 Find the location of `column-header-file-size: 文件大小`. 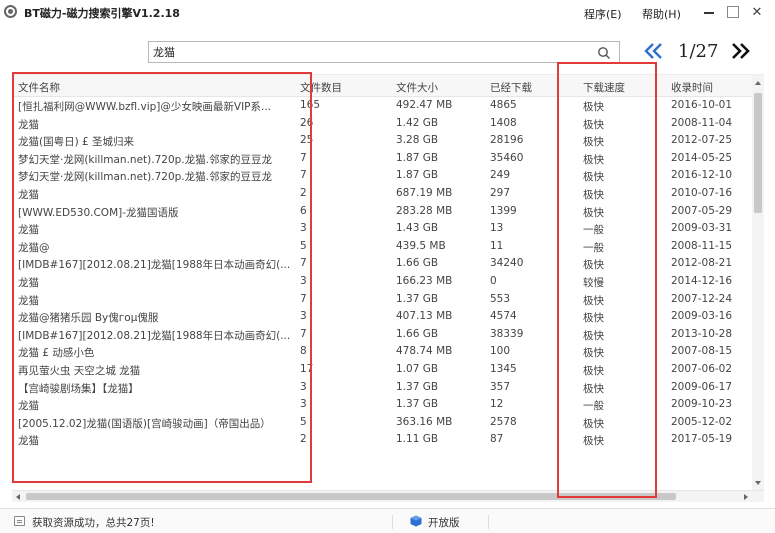

column-header-file-size: 文件大小 is located at coordinates (441, 87).